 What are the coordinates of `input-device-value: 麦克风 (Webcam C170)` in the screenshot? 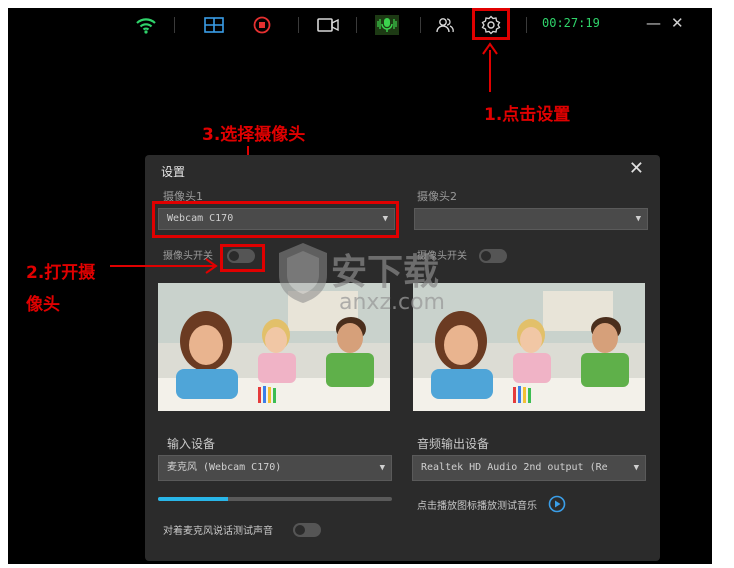 It's located at (224, 467).